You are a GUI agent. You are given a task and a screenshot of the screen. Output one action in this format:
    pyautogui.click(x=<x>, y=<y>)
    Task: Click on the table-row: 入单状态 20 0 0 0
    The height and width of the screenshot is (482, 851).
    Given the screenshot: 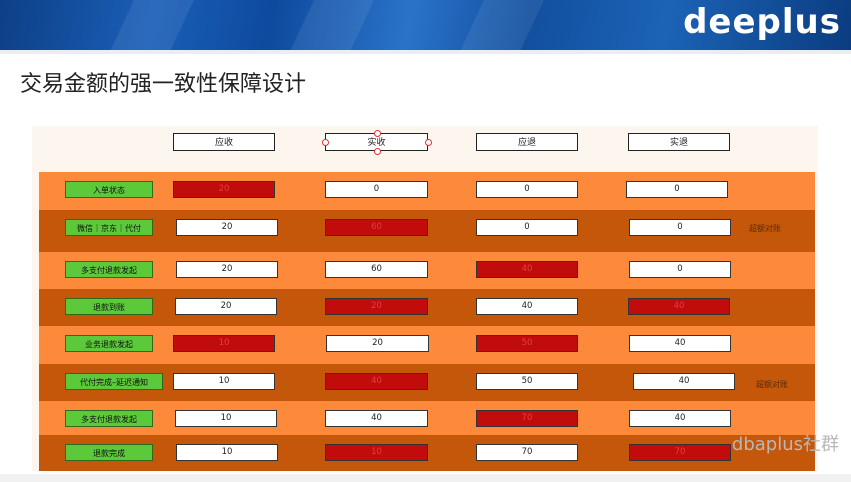 What is the action you would take?
    pyautogui.click(x=427, y=191)
    